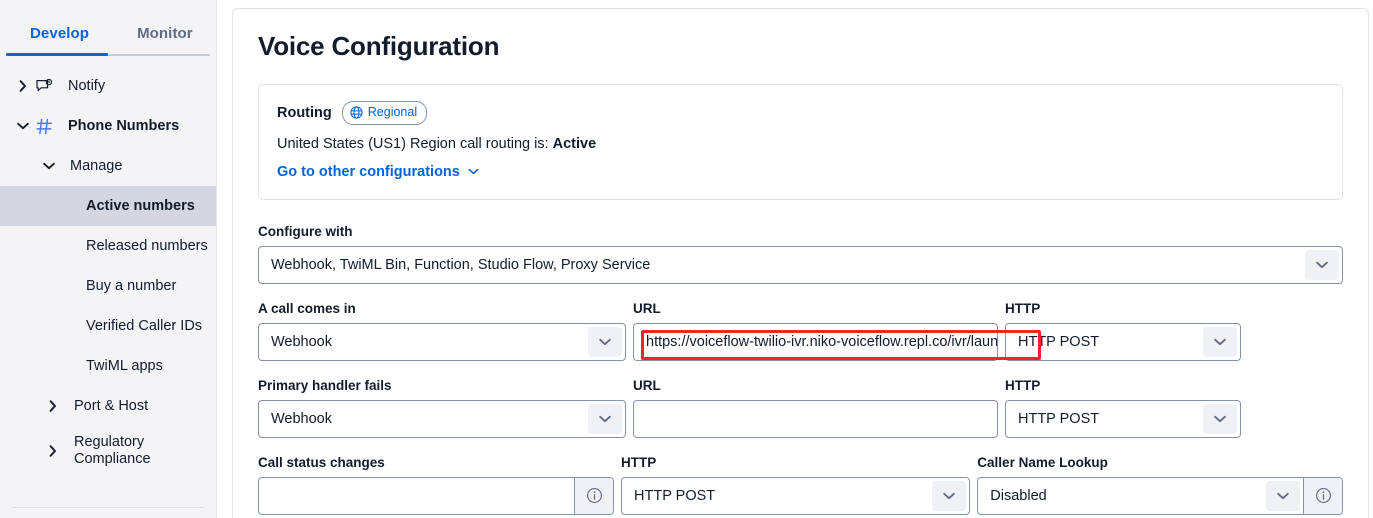 The width and height of the screenshot is (1373, 518). I want to click on sidebar-item-active-numbers: Active numbers, so click(108, 206).